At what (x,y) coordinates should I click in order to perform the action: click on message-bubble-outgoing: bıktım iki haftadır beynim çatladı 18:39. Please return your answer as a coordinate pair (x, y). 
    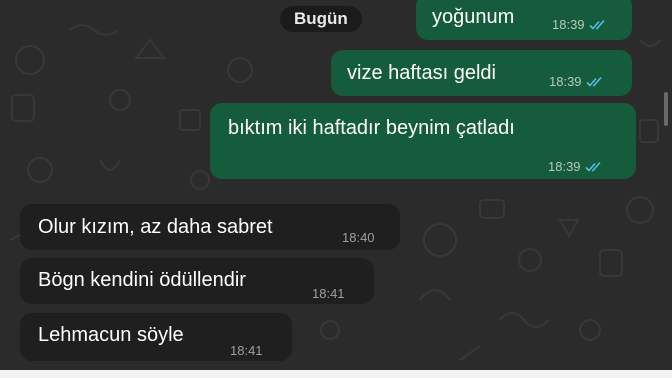
    Looking at the image, I should click on (423, 141).